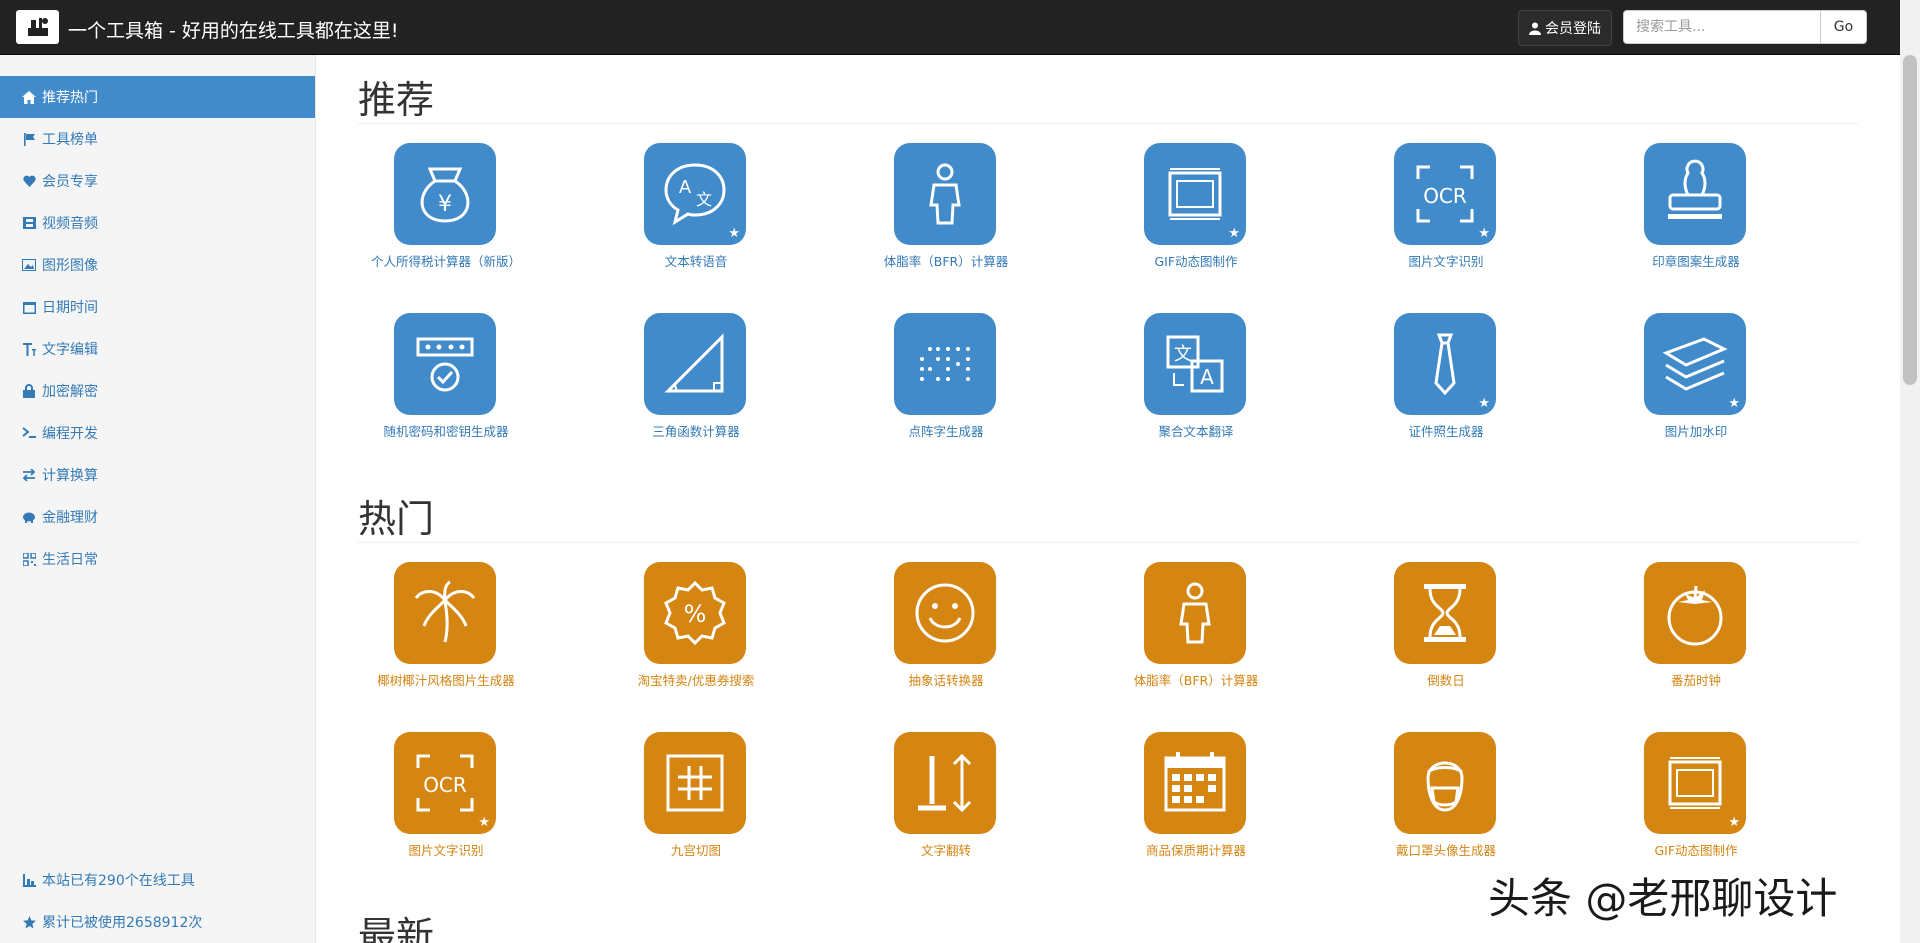 The image size is (1920, 943). I want to click on tool-label: 文字翻转, so click(946, 849).